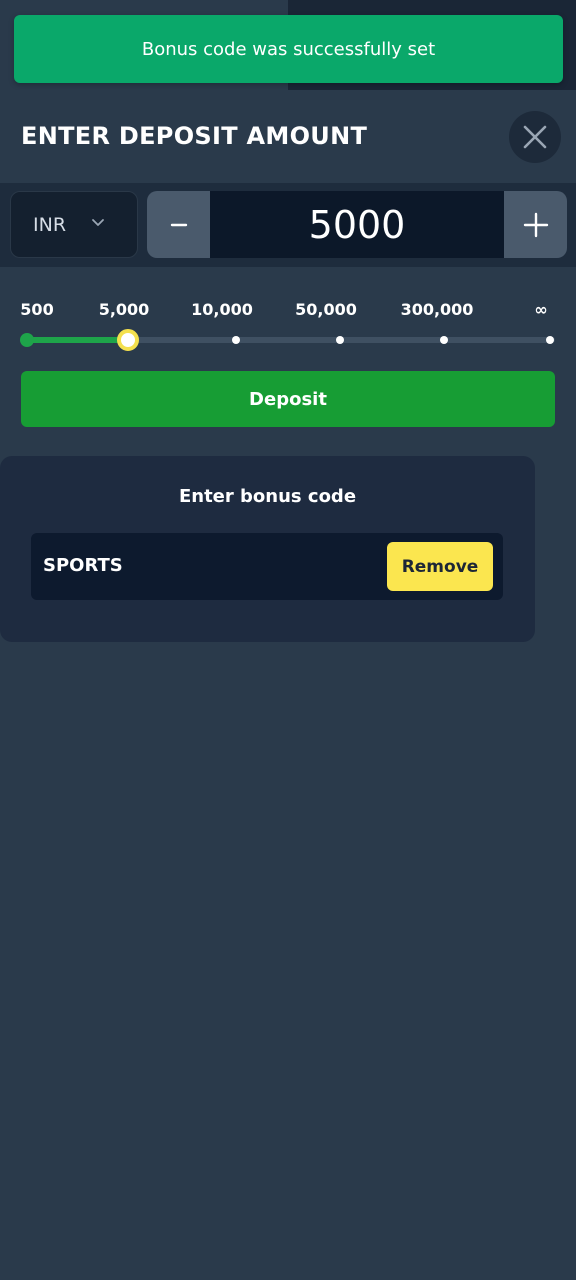  Describe the element at coordinates (98, 222) in the screenshot. I see `chevron-down-icon` at that location.